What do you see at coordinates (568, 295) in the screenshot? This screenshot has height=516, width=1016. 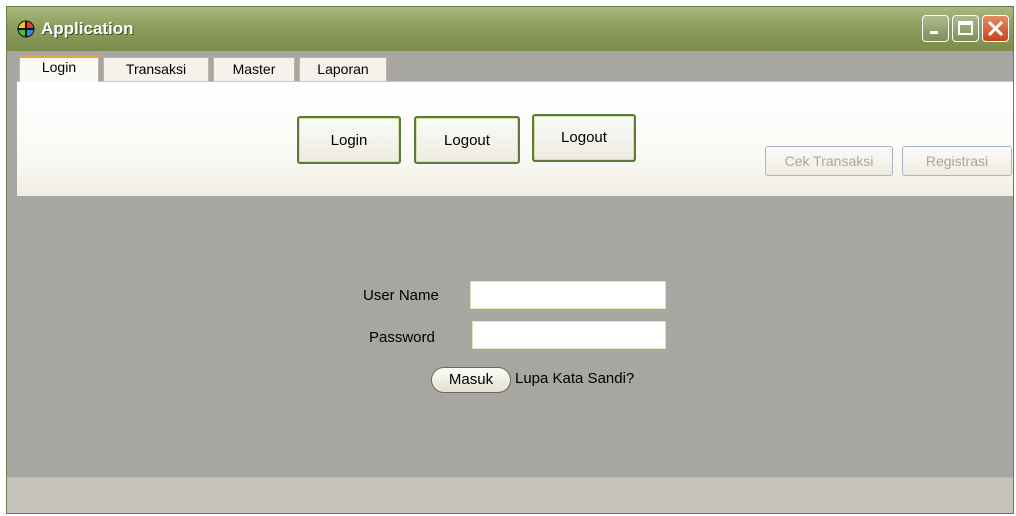 I see `username-field` at bounding box center [568, 295].